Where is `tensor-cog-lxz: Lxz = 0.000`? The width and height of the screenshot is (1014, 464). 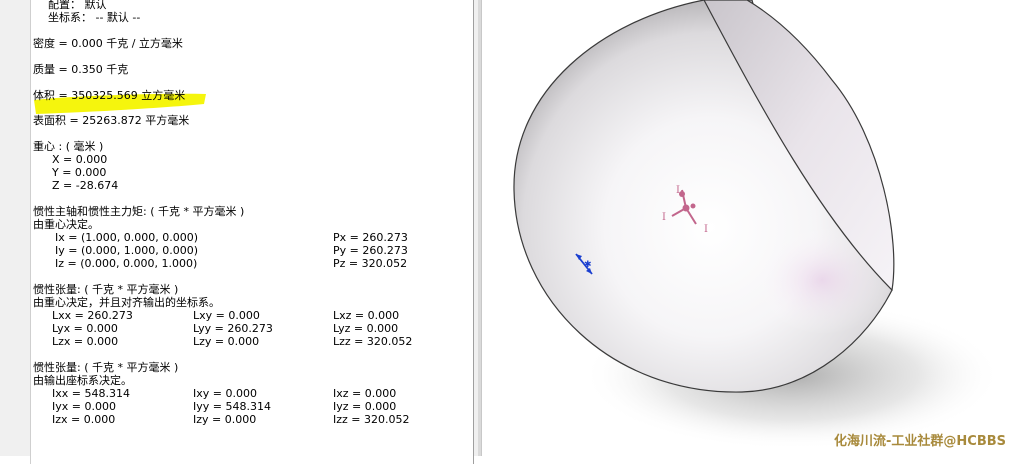 tensor-cog-lxz: Lxz = 0.000 is located at coordinates (366, 315).